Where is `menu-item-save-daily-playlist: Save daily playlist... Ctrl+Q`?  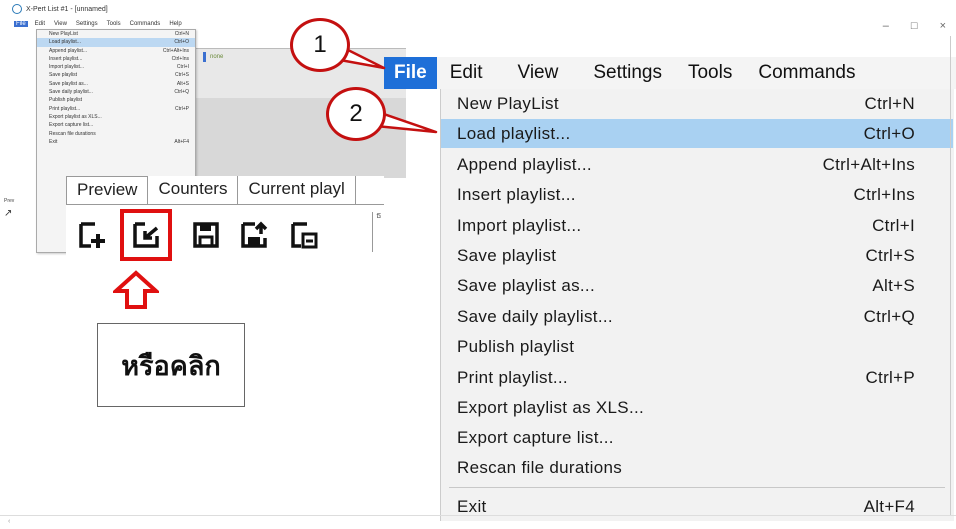
menu-item-save-daily-playlist: Save daily playlist... Ctrl+Q is located at coordinates (697, 316).